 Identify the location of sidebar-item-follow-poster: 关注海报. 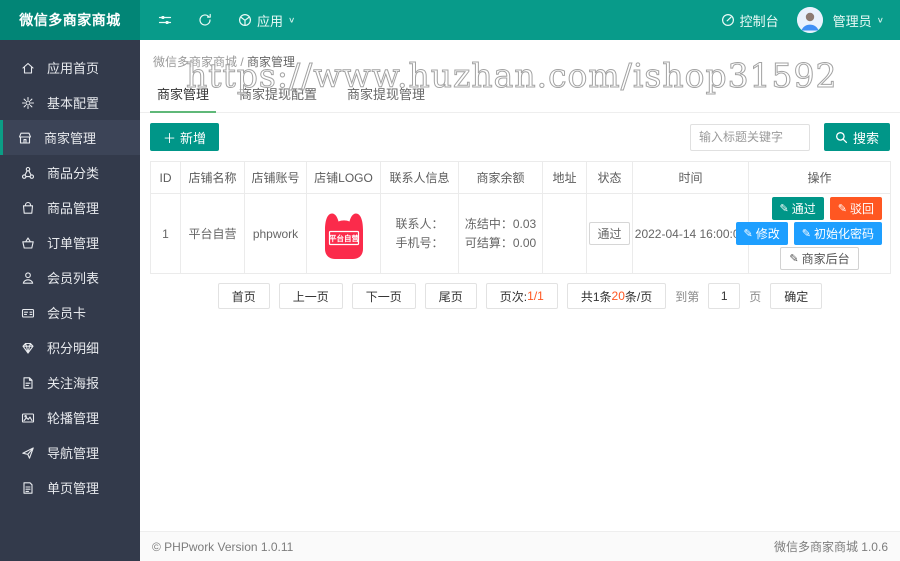
(70, 382).